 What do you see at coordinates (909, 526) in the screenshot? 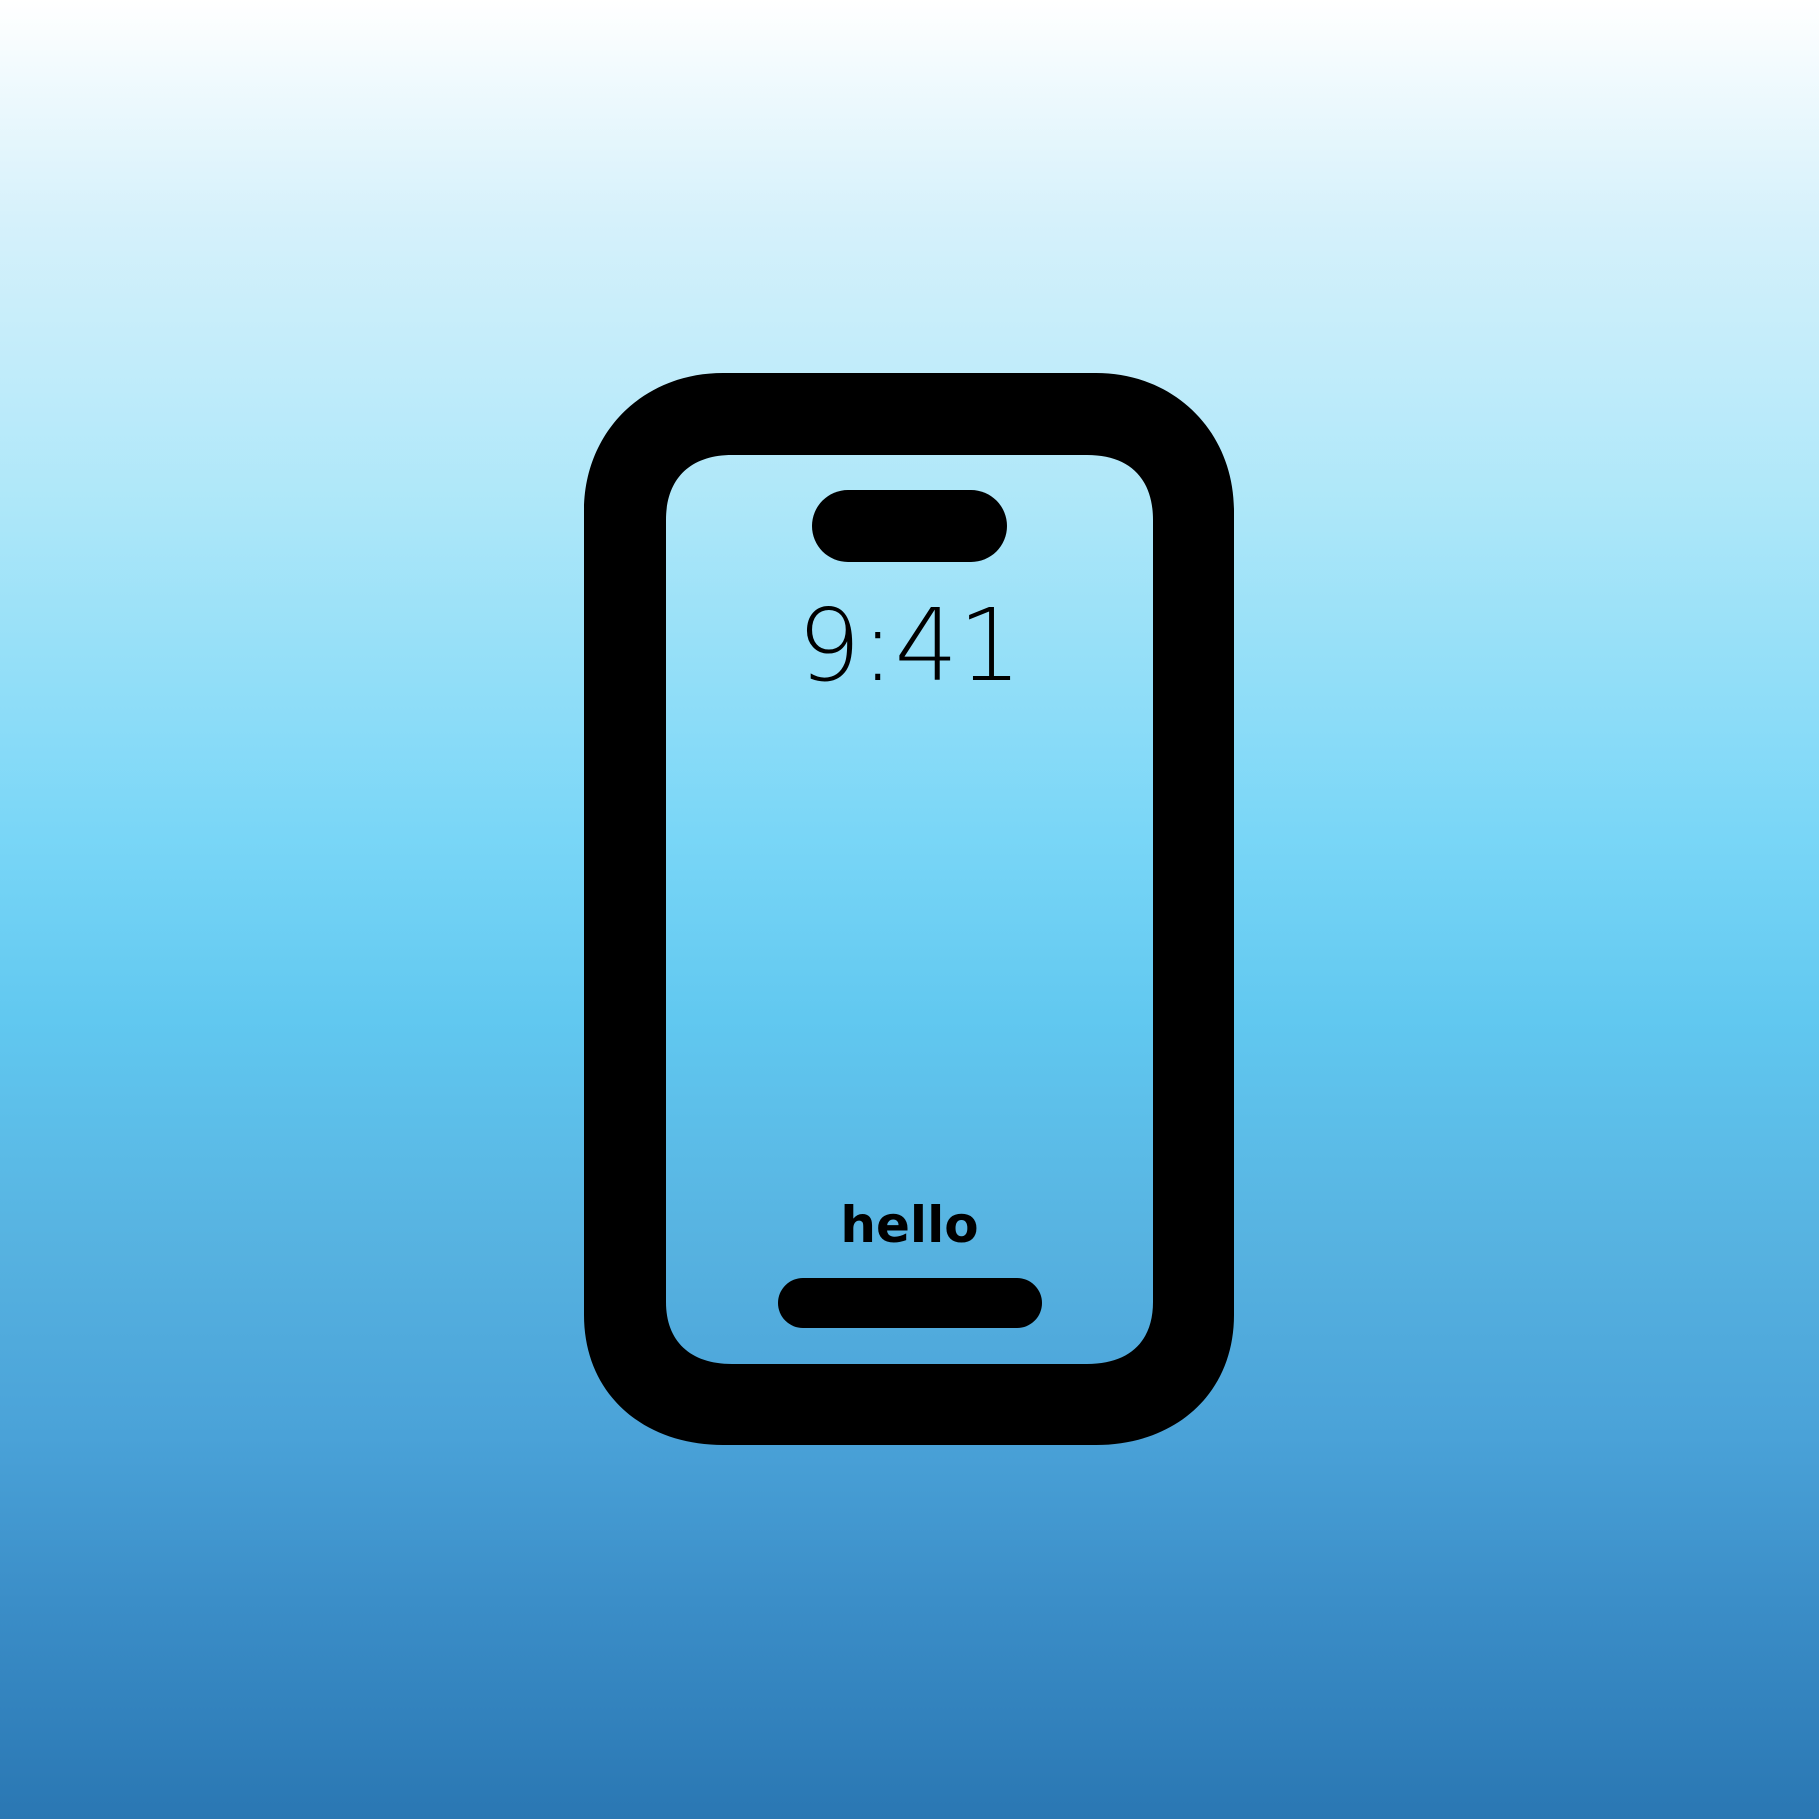
I see `dynamic-island-icon` at bounding box center [909, 526].